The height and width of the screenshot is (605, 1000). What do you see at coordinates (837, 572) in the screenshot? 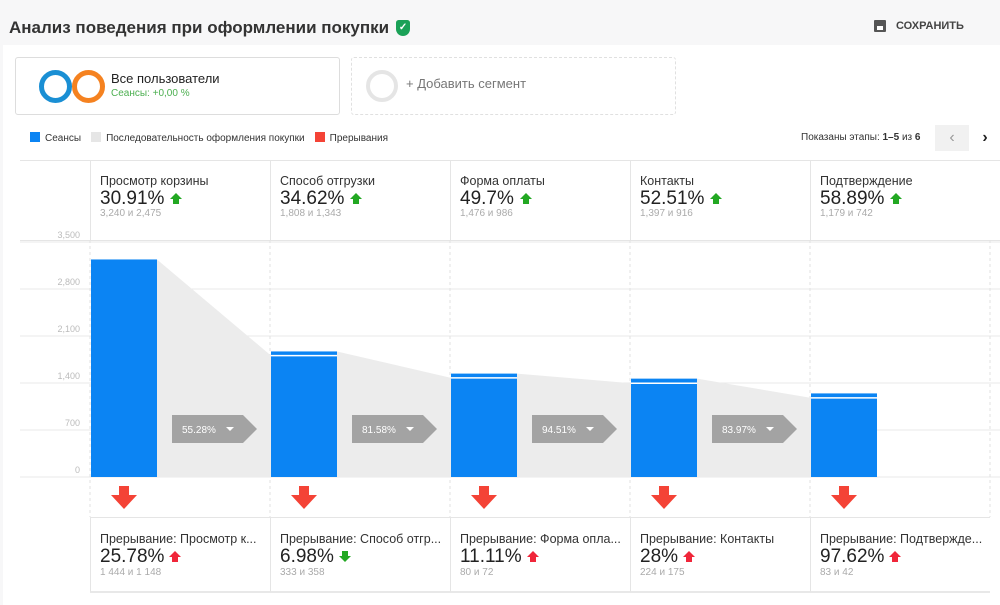
I see `exit-counts: 83 и 42` at bounding box center [837, 572].